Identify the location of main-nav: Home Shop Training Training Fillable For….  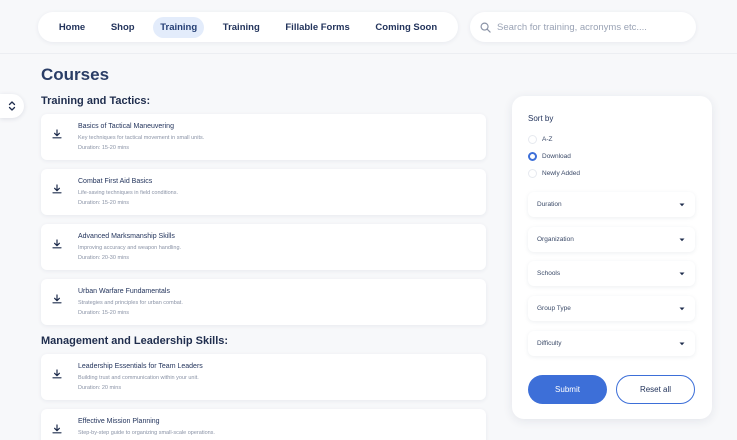
(248, 27).